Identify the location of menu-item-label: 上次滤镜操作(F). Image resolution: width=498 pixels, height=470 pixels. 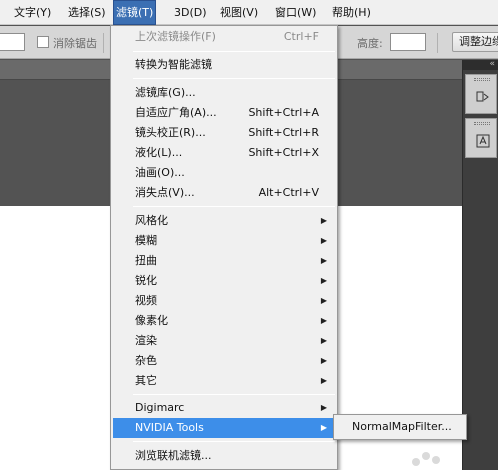
(175, 36).